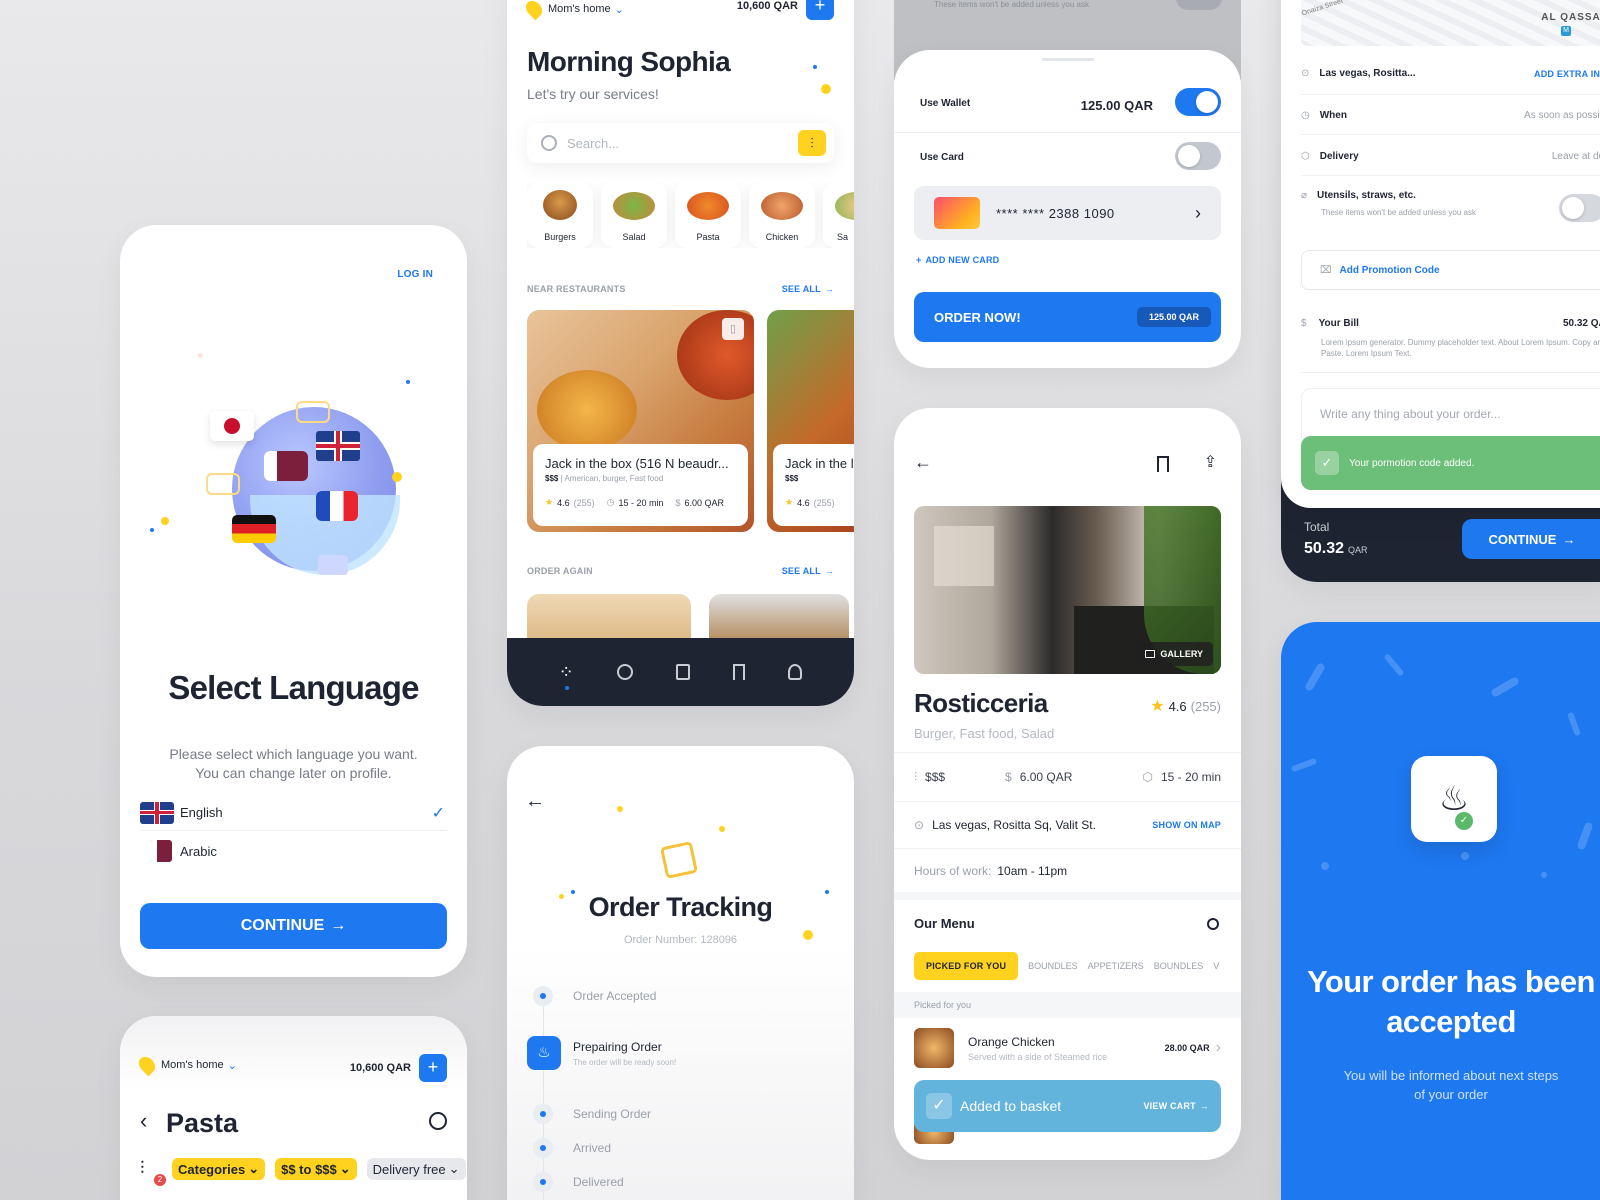 This screenshot has width=1600, height=1200. What do you see at coordinates (254, 529) in the screenshot?
I see `flag-germany-icon` at bounding box center [254, 529].